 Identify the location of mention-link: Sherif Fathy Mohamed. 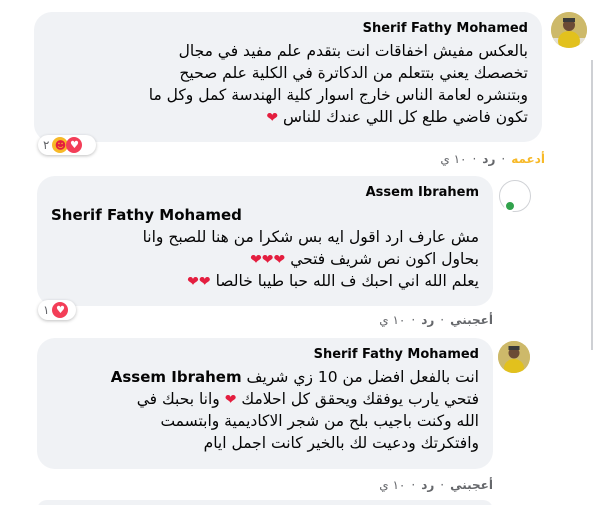
(146, 215).